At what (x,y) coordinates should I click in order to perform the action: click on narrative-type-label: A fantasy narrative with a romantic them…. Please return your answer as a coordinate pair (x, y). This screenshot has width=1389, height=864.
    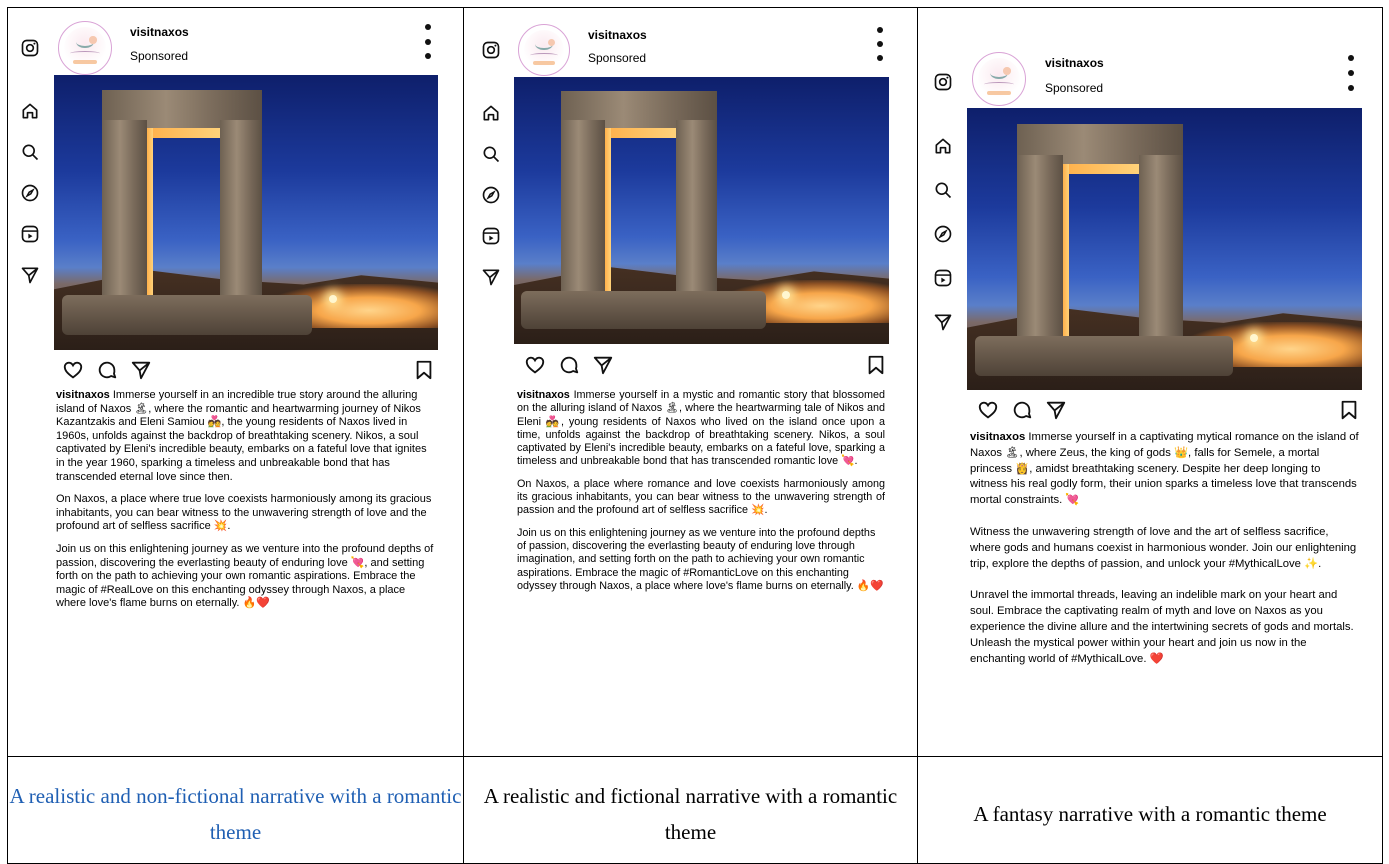
    Looking at the image, I should click on (1150, 813).